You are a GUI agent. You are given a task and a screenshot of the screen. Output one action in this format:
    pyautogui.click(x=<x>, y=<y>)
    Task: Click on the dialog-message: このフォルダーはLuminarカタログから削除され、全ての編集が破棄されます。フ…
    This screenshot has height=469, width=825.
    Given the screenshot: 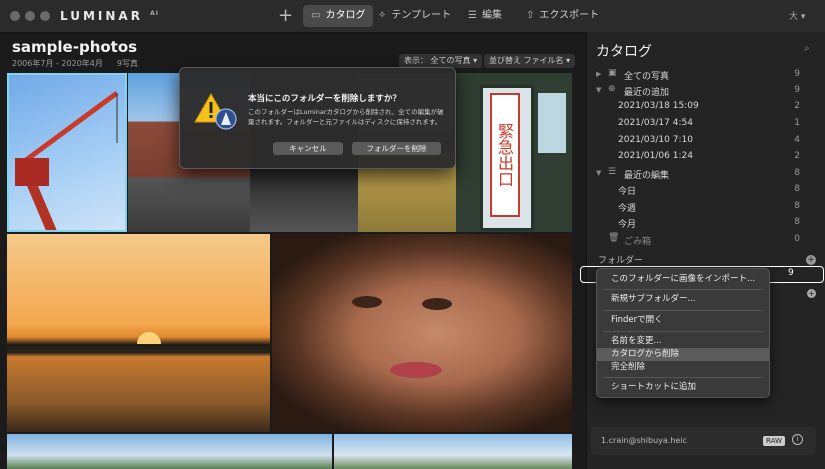 What is the action you would take?
    pyautogui.click(x=346, y=117)
    